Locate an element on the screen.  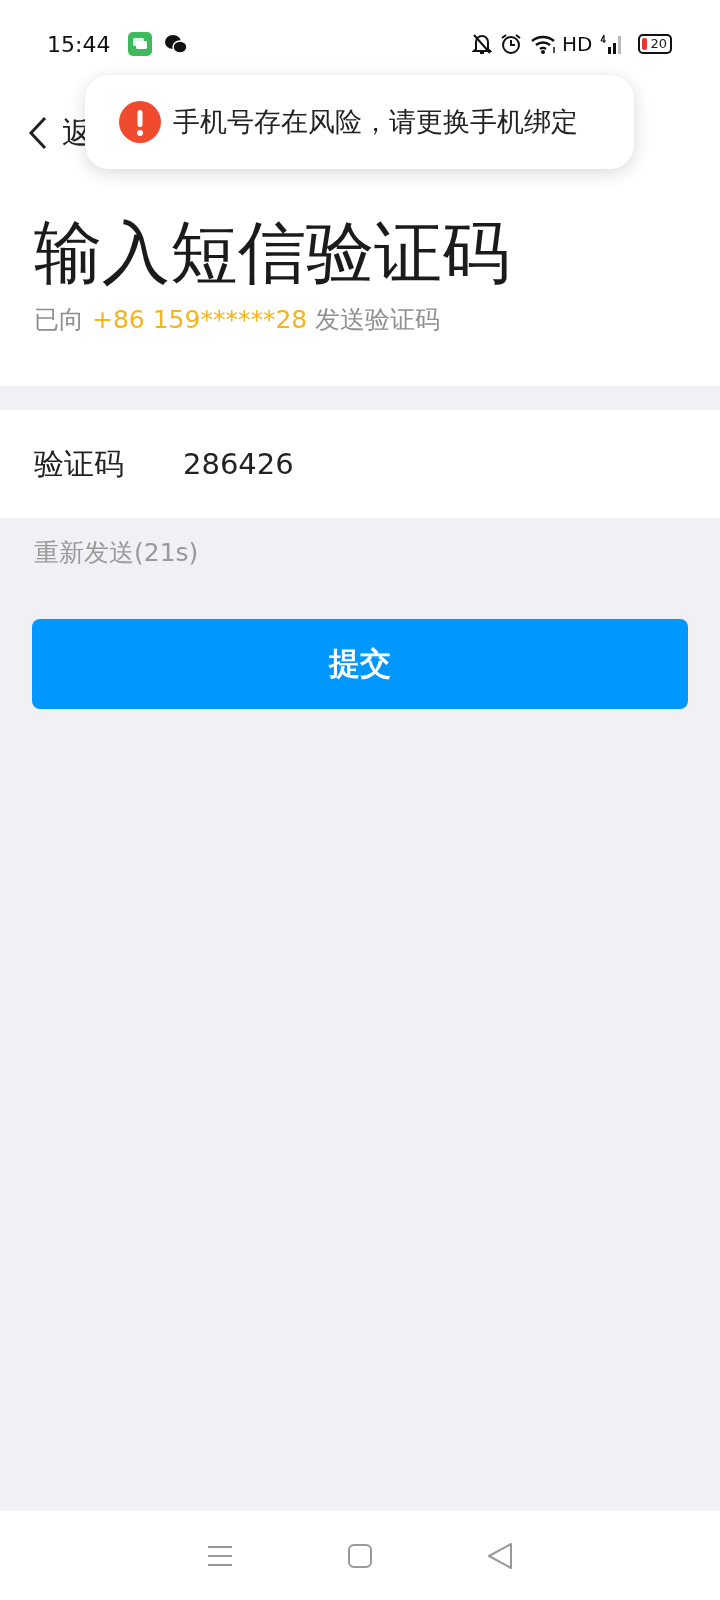
alert-icon is located at coordinates (140, 122).